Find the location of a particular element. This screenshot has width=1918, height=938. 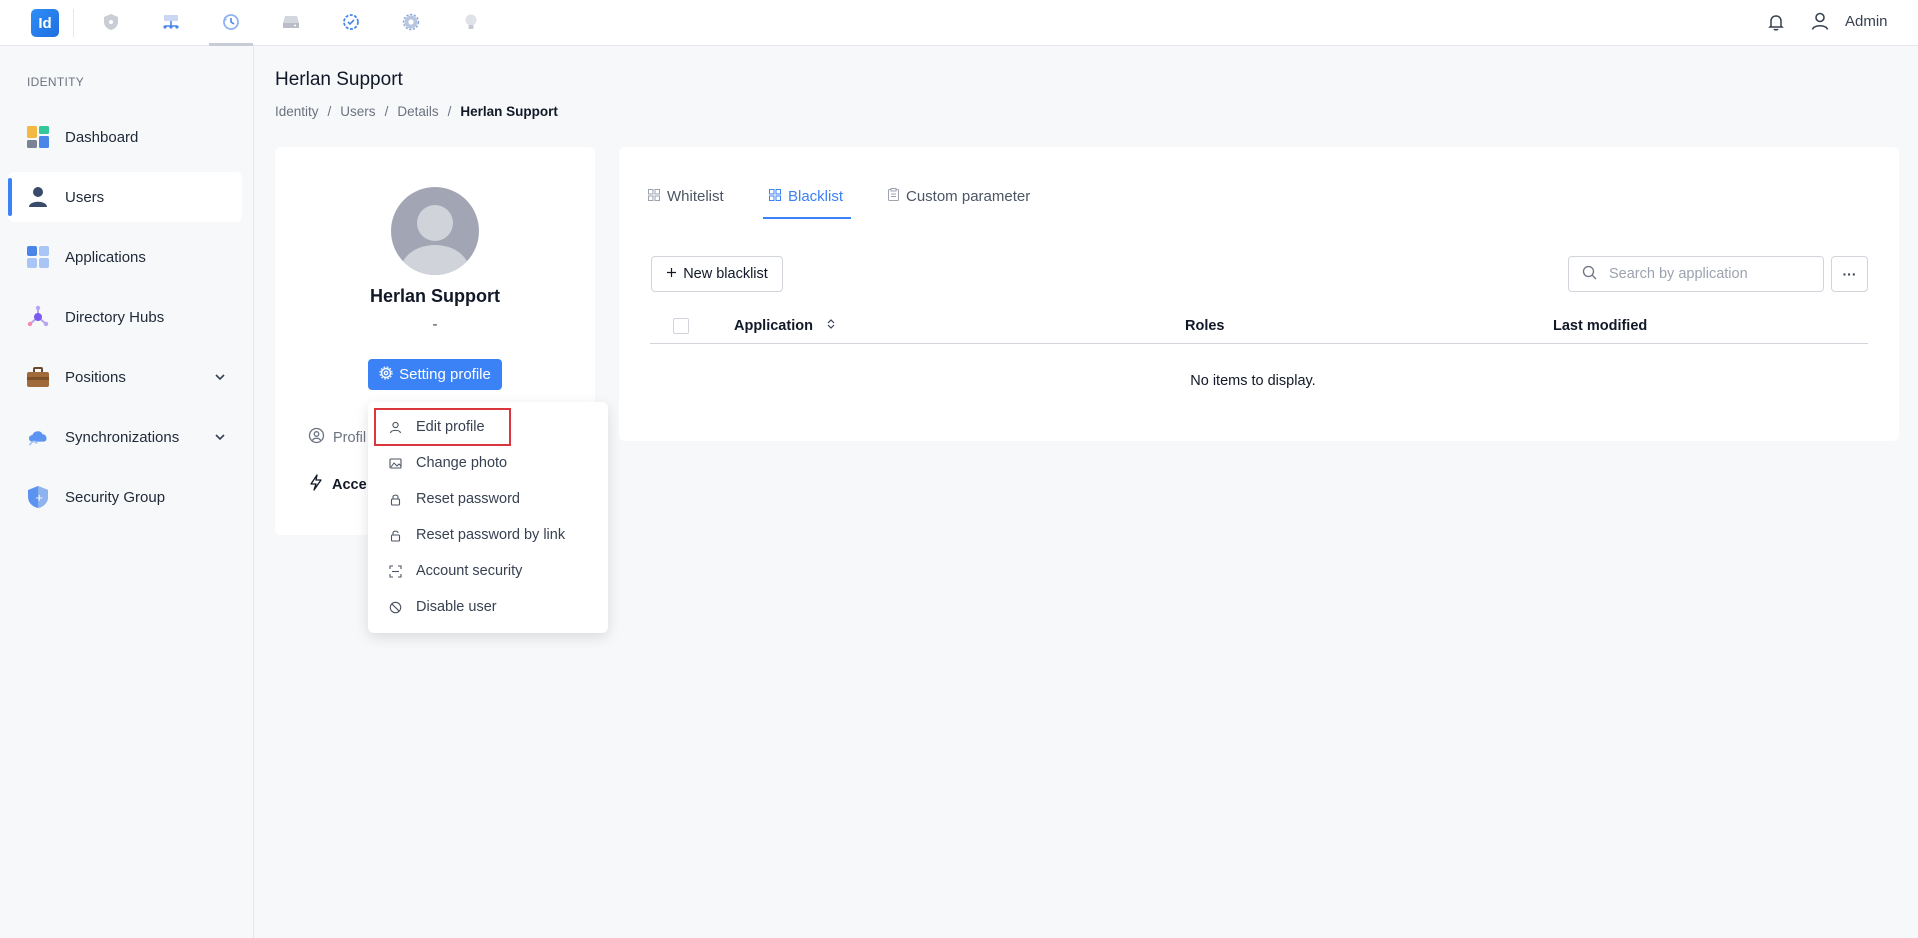

sidebar-item-synchronizations: Synchronizations is located at coordinates (125, 437).